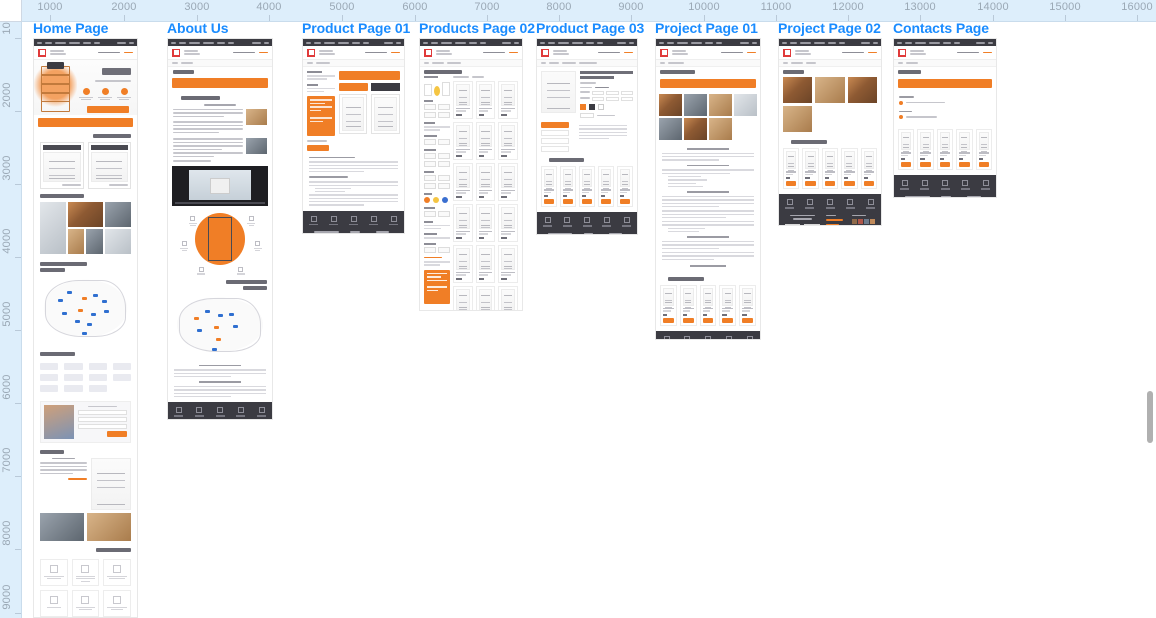 This screenshot has height=618, width=1156. What do you see at coordinates (62, 165) in the screenshot?
I see `catalogue-card` at bounding box center [62, 165].